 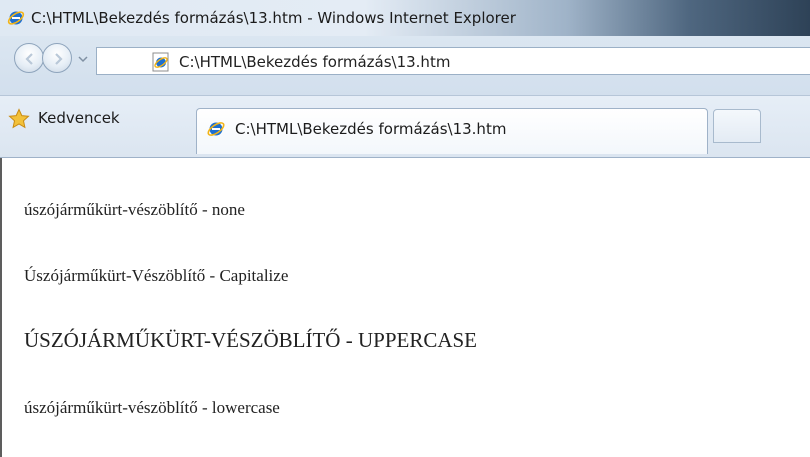 What do you see at coordinates (371, 129) in the screenshot?
I see `tab-label: C:\HTML\Bekezdés formázás\13.htm` at bounding box center [371, 129].